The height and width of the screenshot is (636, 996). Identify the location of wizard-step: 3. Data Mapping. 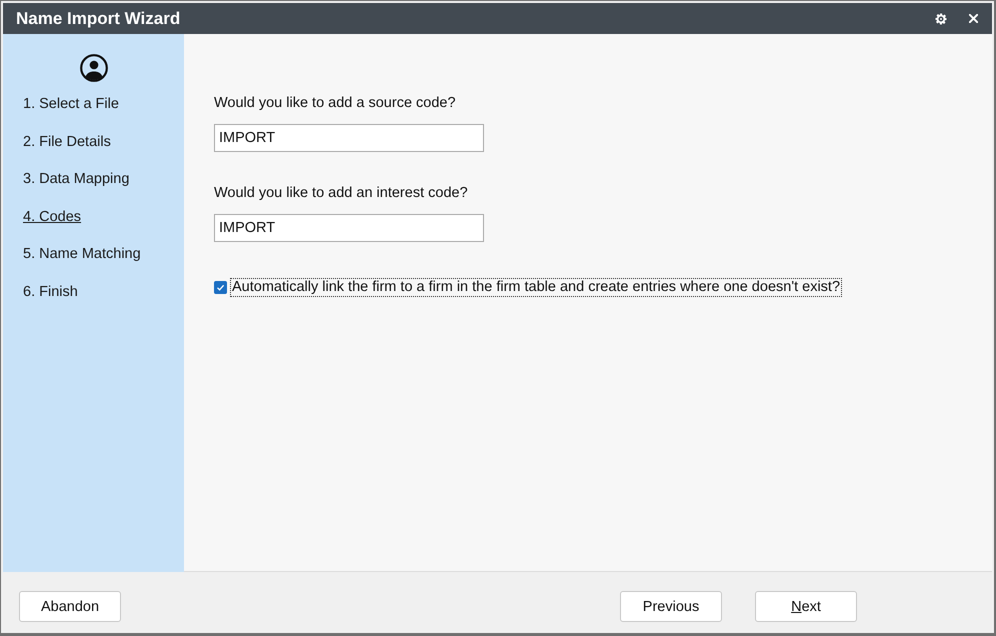
(76, 179).